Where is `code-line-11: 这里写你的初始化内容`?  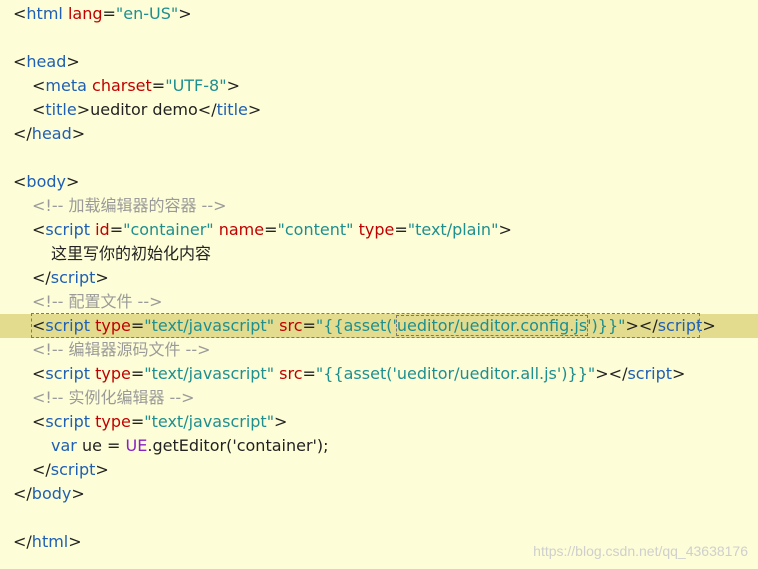
code-line-11: 这里写你的初始化内容 is located at coordinates (379, 254).